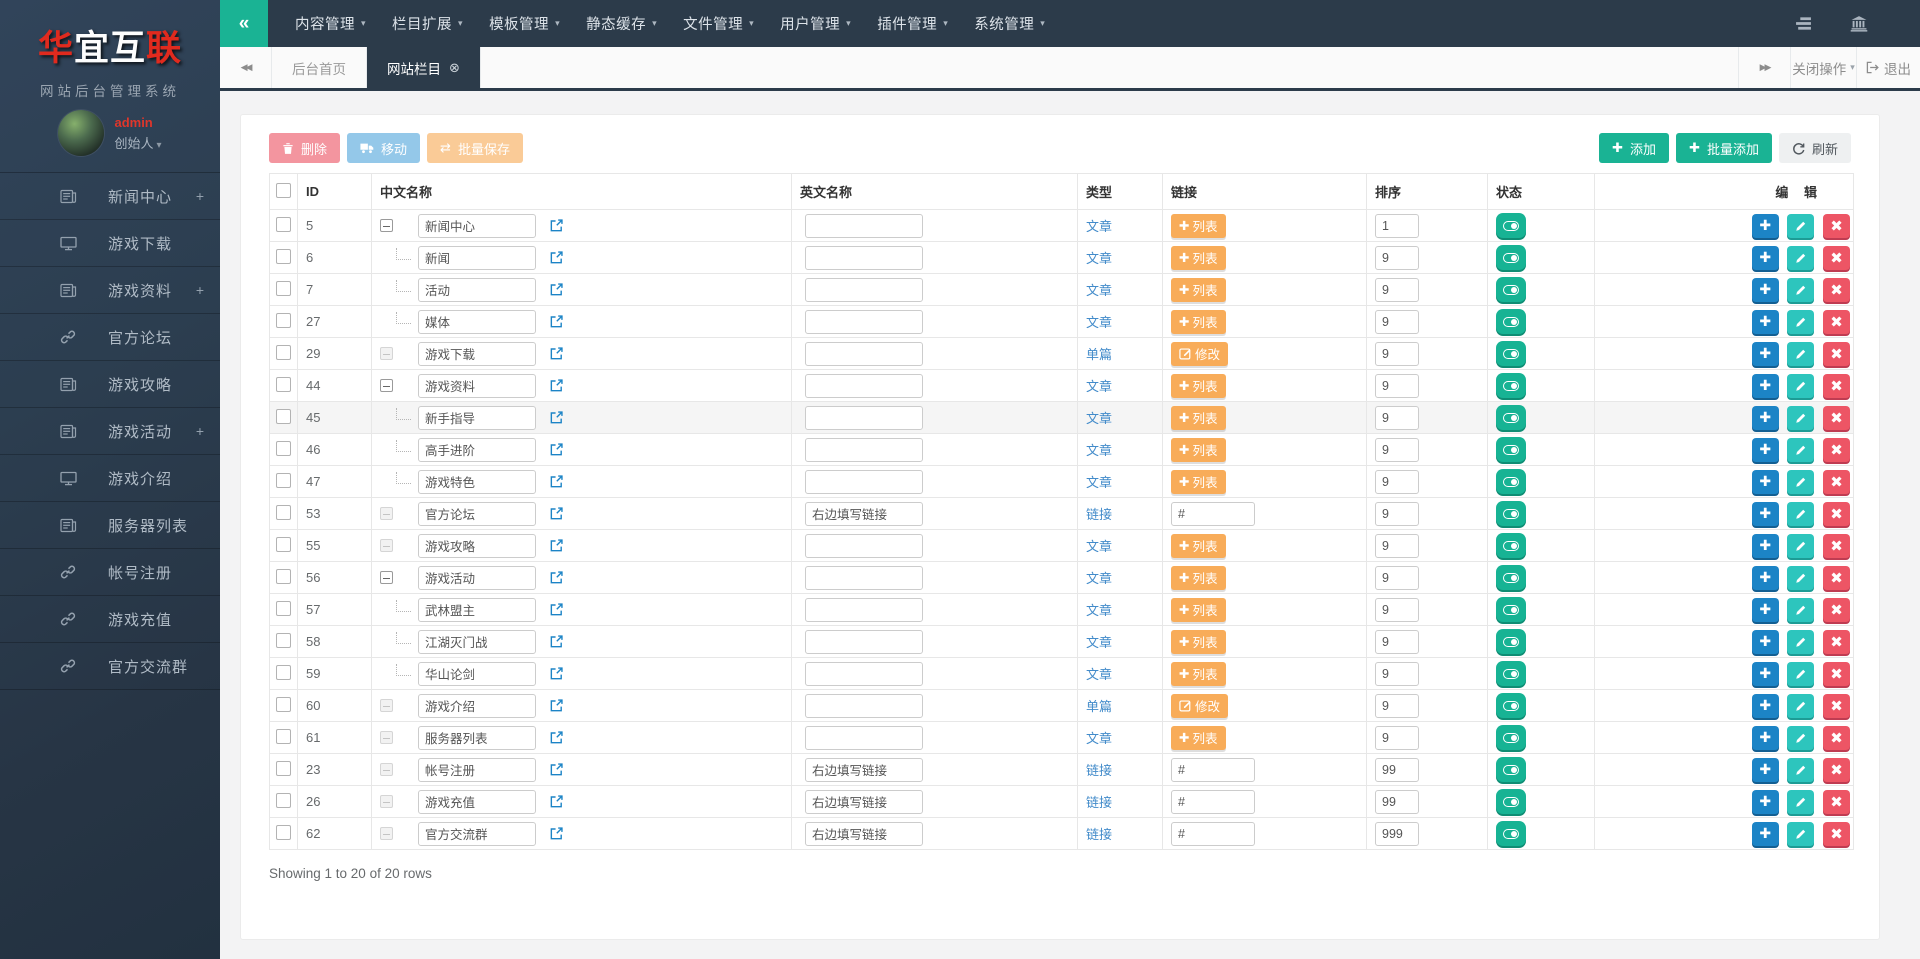 The image size is (1920, 959). Describe the element at coordinates (621, 23) in the screenshot. I see `nav-item-static-cache: 静态缓存 ▾` at that location.